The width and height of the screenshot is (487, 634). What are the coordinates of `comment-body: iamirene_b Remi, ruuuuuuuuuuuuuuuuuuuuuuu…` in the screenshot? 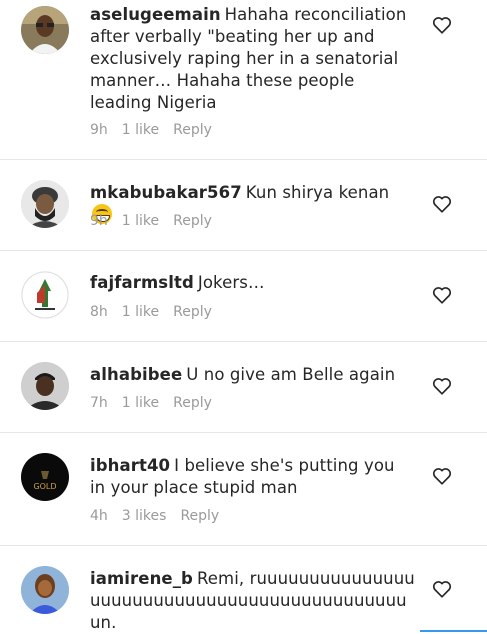 It's located at (252, 601).